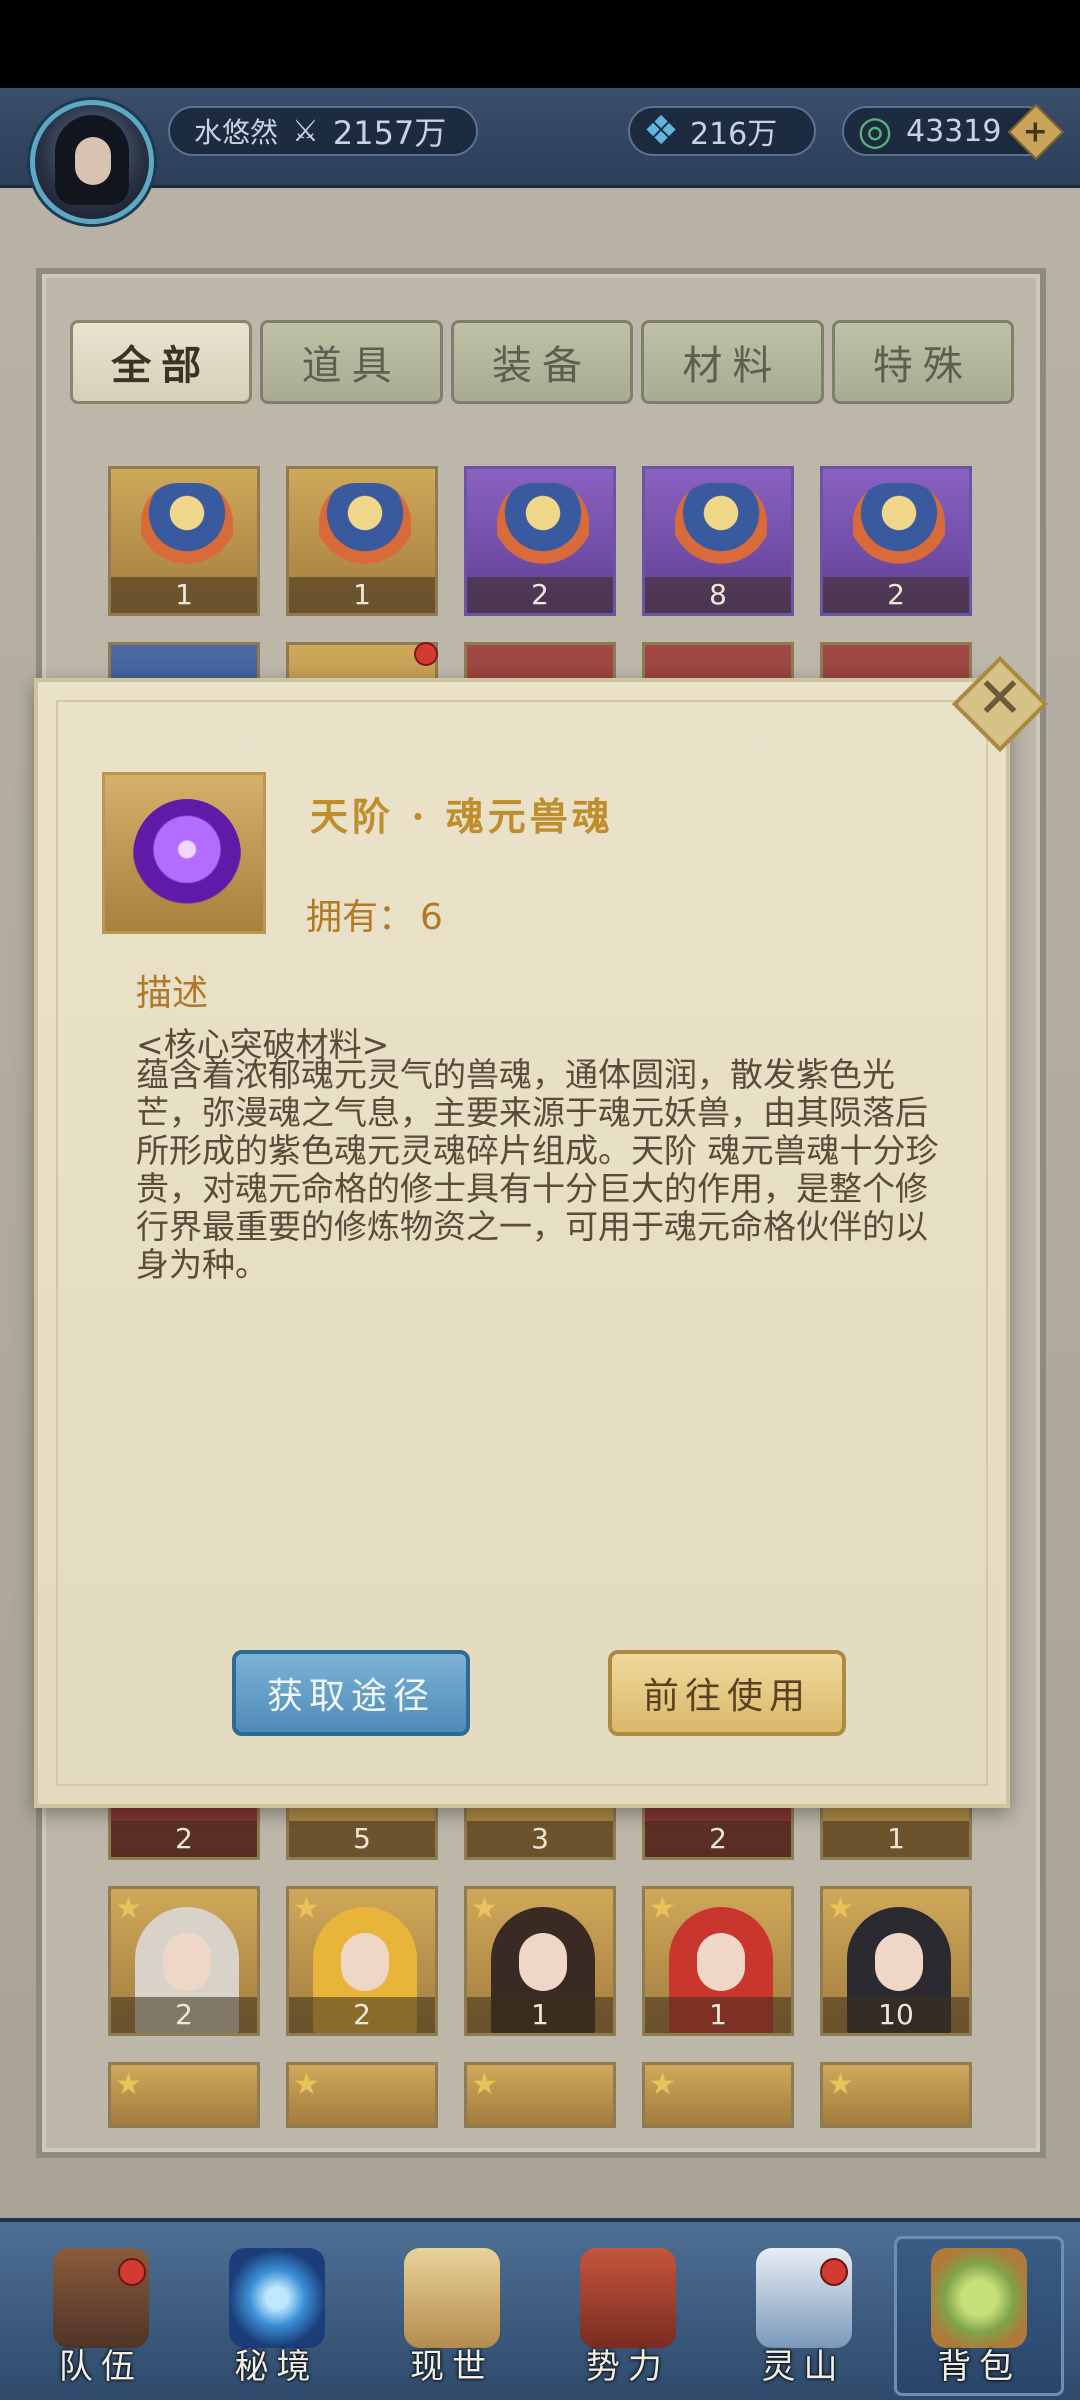 Image resolution: width=1080 pixels, height=2400 pixels. Describe the element at coordinates (540, 1839) in the screenshot. I see `item-quantity: 3` at that location.